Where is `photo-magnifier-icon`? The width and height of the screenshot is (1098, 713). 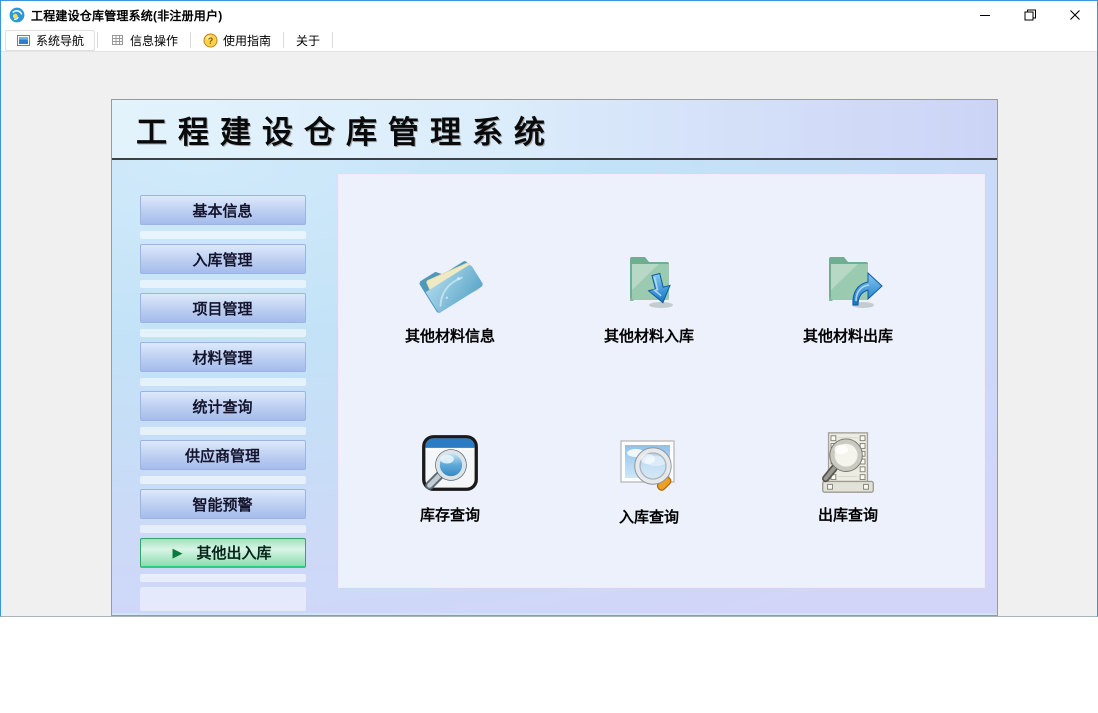
photo-magnifier-icon is located at coordinates (647, 465).